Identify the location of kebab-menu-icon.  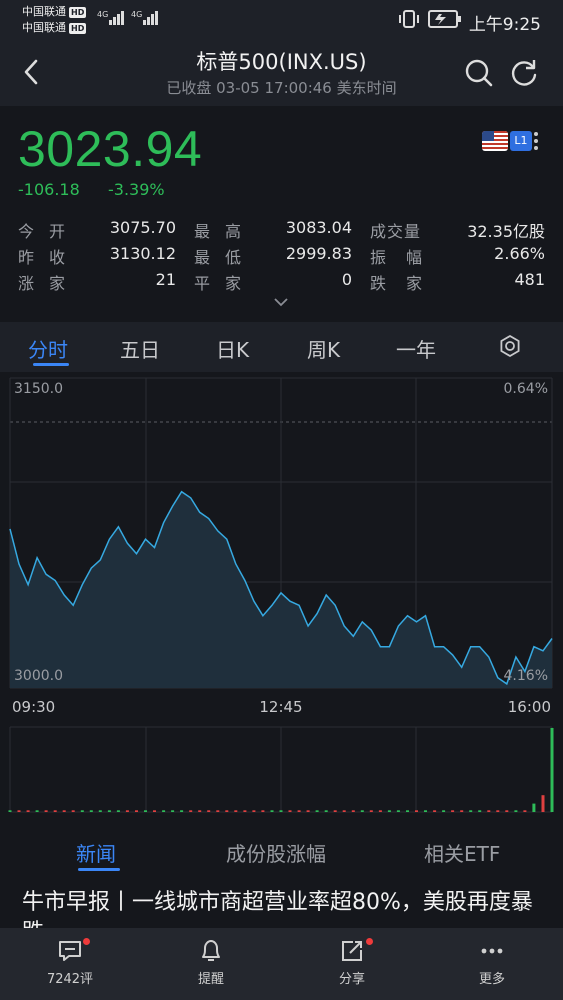
(536, 141).